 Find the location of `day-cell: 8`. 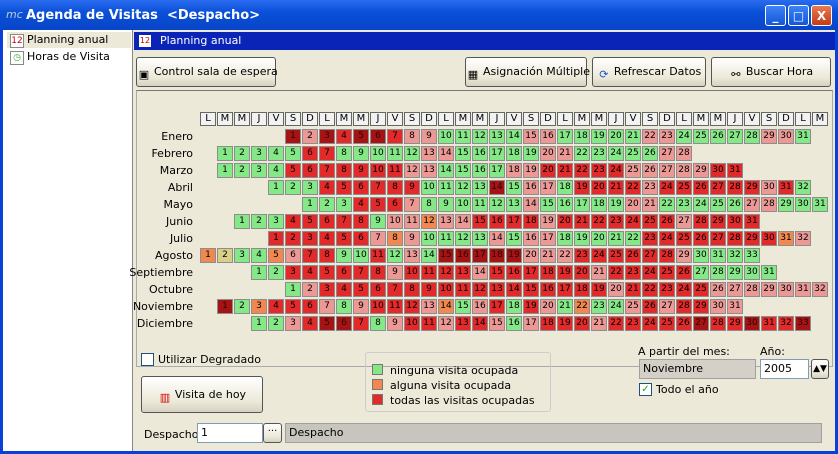

day-cell: 8 is located at coordinates (429, 204).